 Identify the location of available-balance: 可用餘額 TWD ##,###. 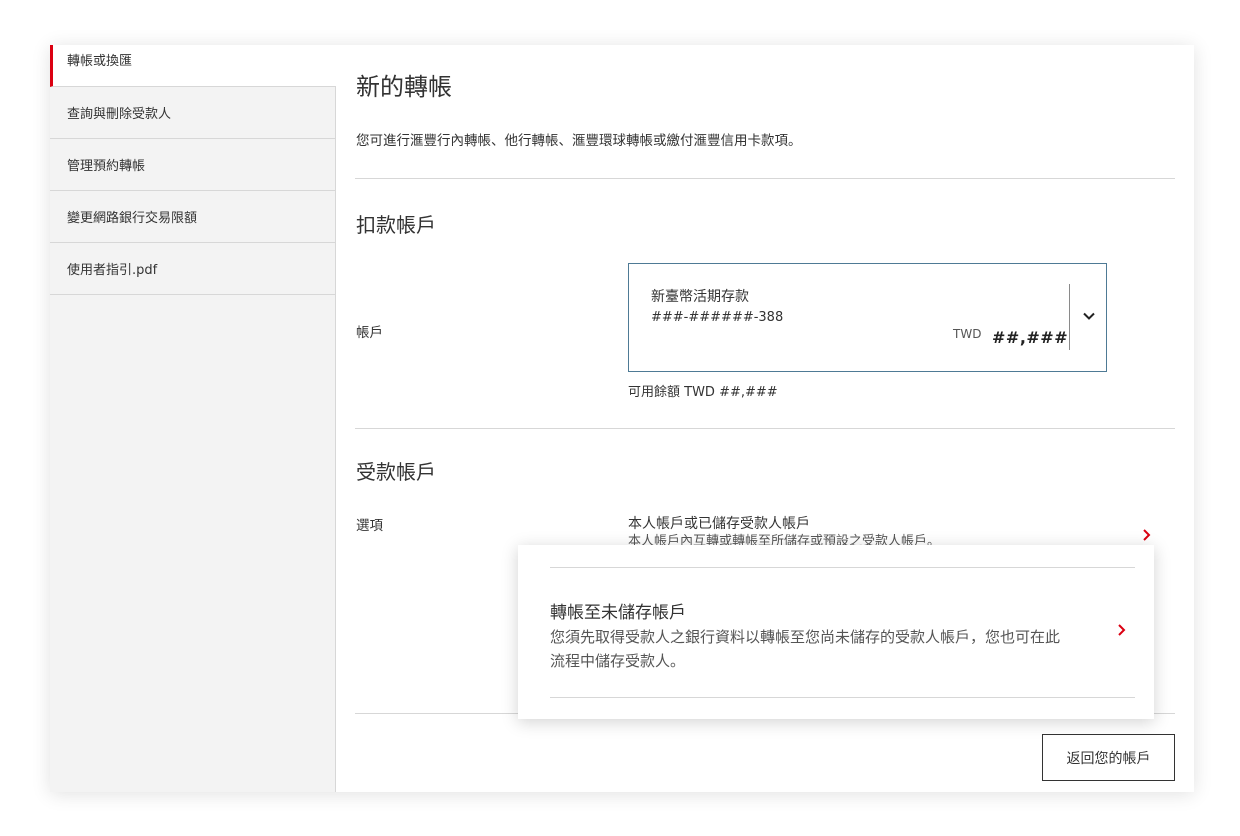
(703, 392).